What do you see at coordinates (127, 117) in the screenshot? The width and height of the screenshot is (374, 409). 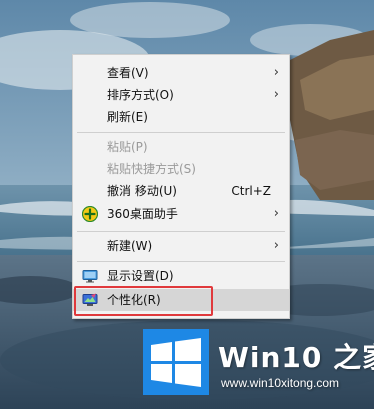 I see `menu-item-label: 刷新(E)` at bounding box center [127, 117].